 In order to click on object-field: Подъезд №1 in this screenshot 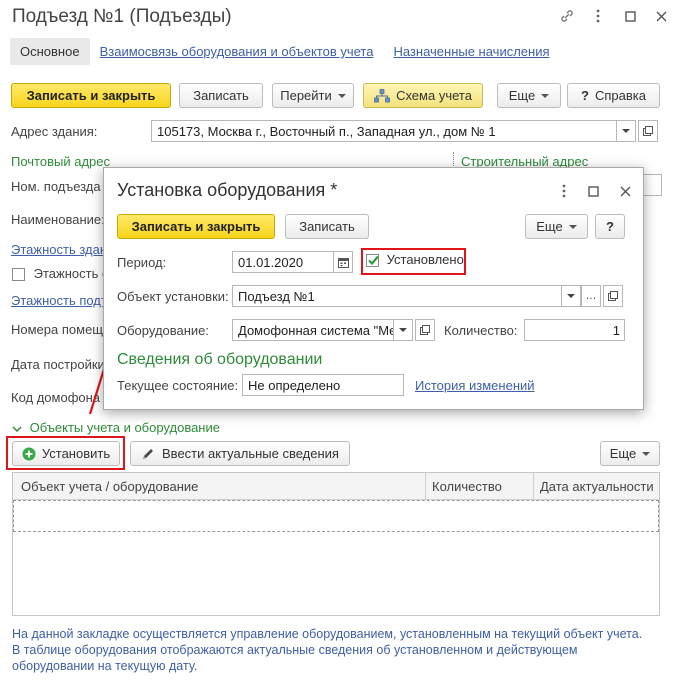, I will do `click(397, 296)`.